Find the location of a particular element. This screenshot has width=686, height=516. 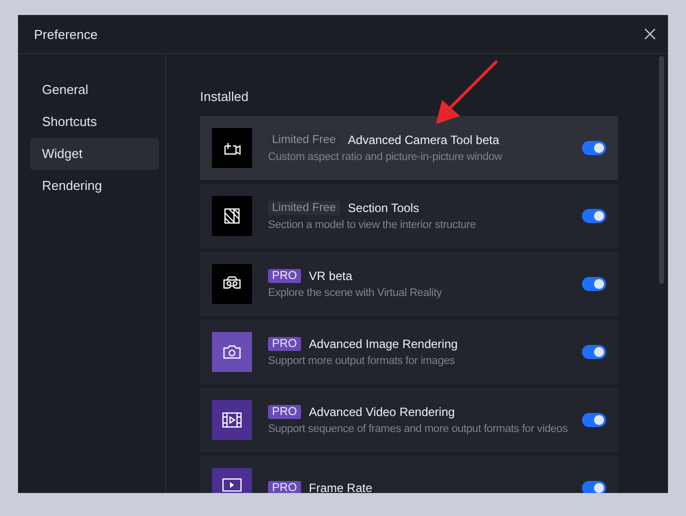

hatched-square-icon is located at coordinates (232, 216).